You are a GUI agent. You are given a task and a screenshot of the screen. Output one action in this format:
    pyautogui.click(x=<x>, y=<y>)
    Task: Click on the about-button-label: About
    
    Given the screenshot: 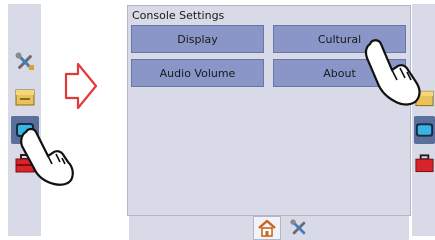 What is the action you would take?
    pyautogui.click(x=339, y=73)
    